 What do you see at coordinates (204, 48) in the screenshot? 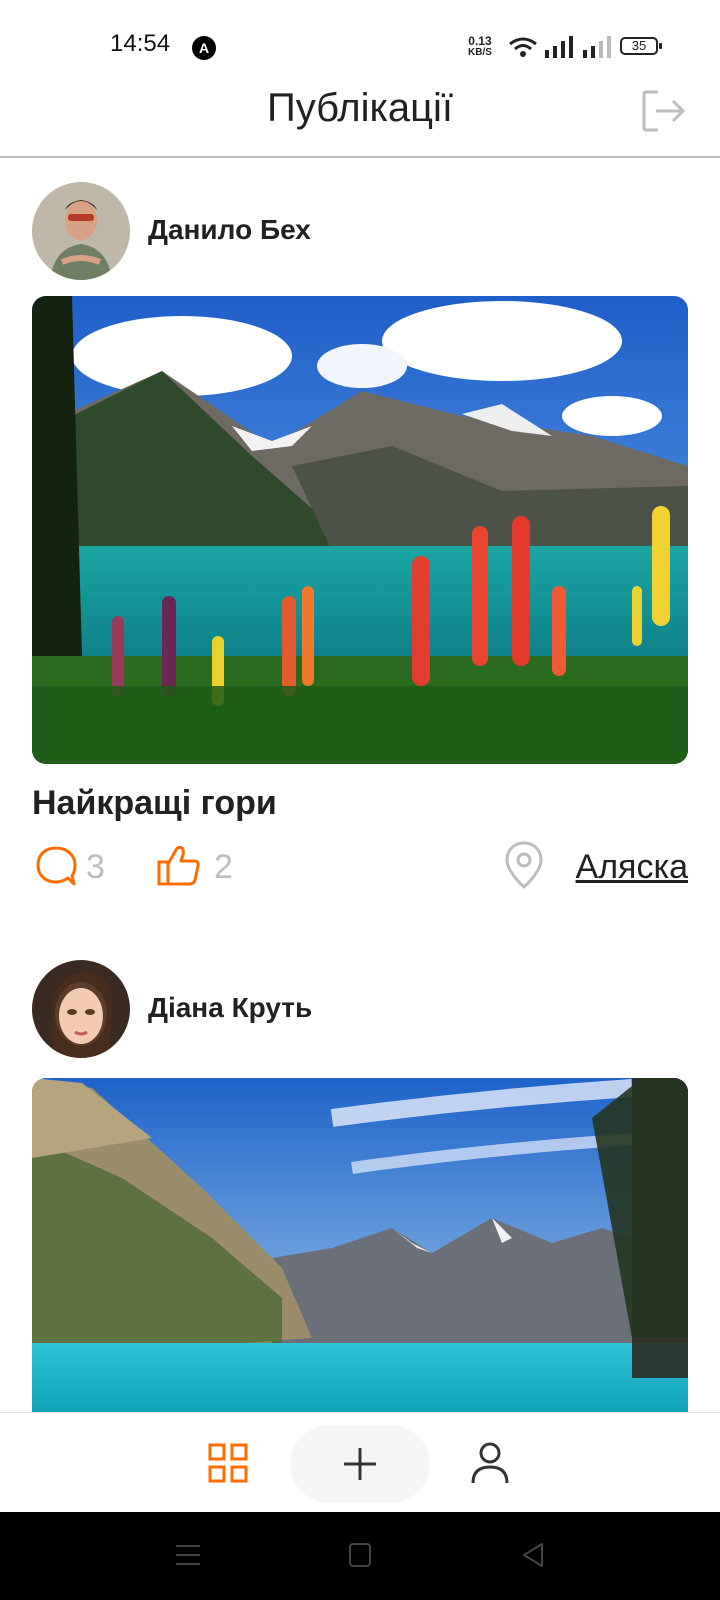
I see `notification-a-icon: A` at bounding box center [204, 48].